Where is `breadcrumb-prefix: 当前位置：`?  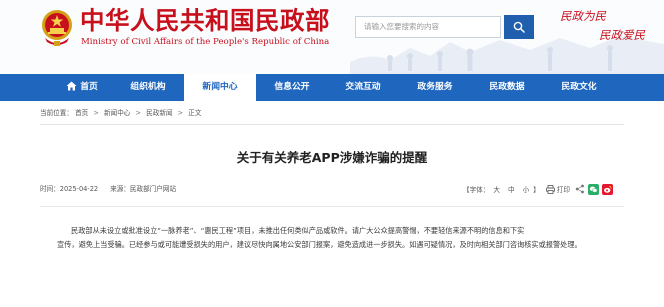
breadcrumb-prefix: 当前位置： is located at coordinates (56, 113).